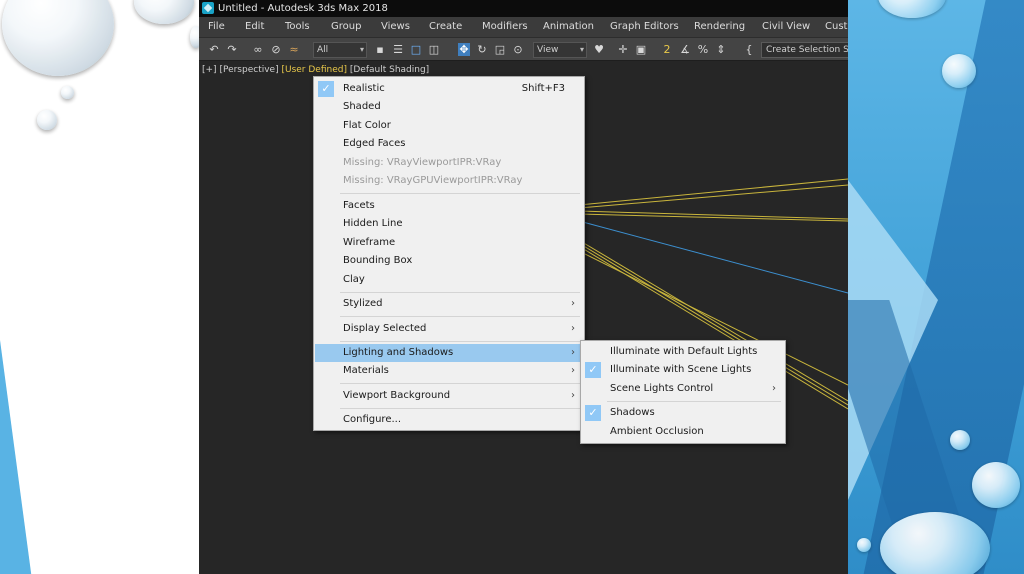 This screenshot has height=574, width=1024. Describe the element at coordinates (276, 49) in the screenshot. I see `unlink-icon: ⊘` at that location.